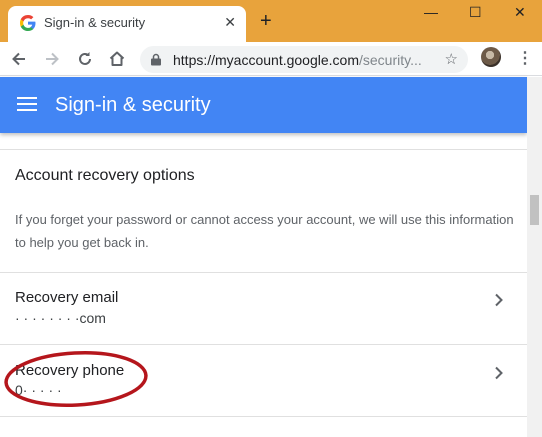 The image size is (542, 437). I want to click on lock-icon, so click(156, 59).